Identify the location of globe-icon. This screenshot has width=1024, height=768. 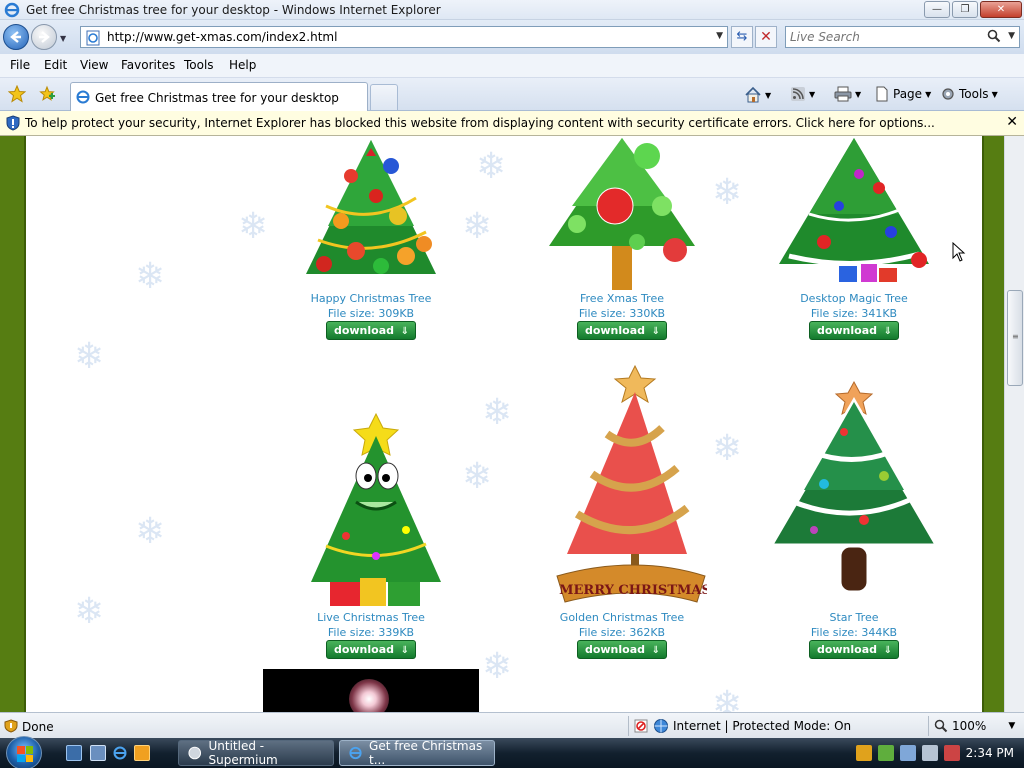
(661, 726).